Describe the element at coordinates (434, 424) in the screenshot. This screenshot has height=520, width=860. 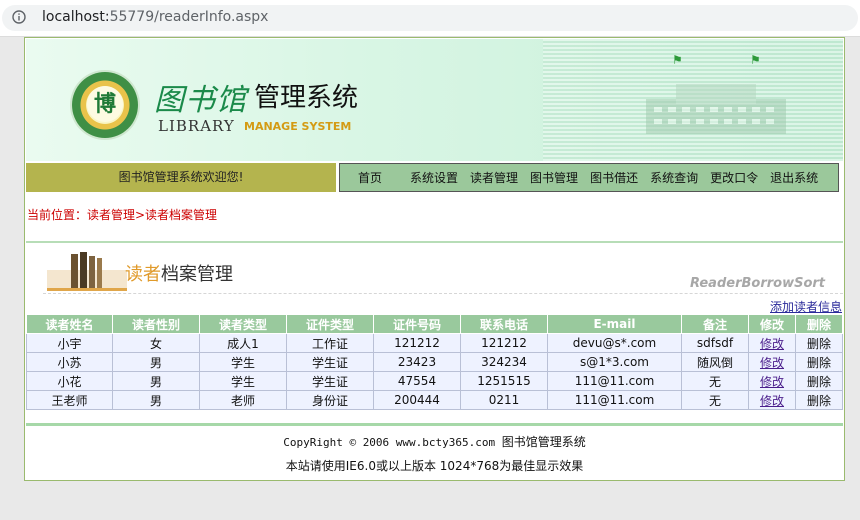
I see `footer-divider` at that location.